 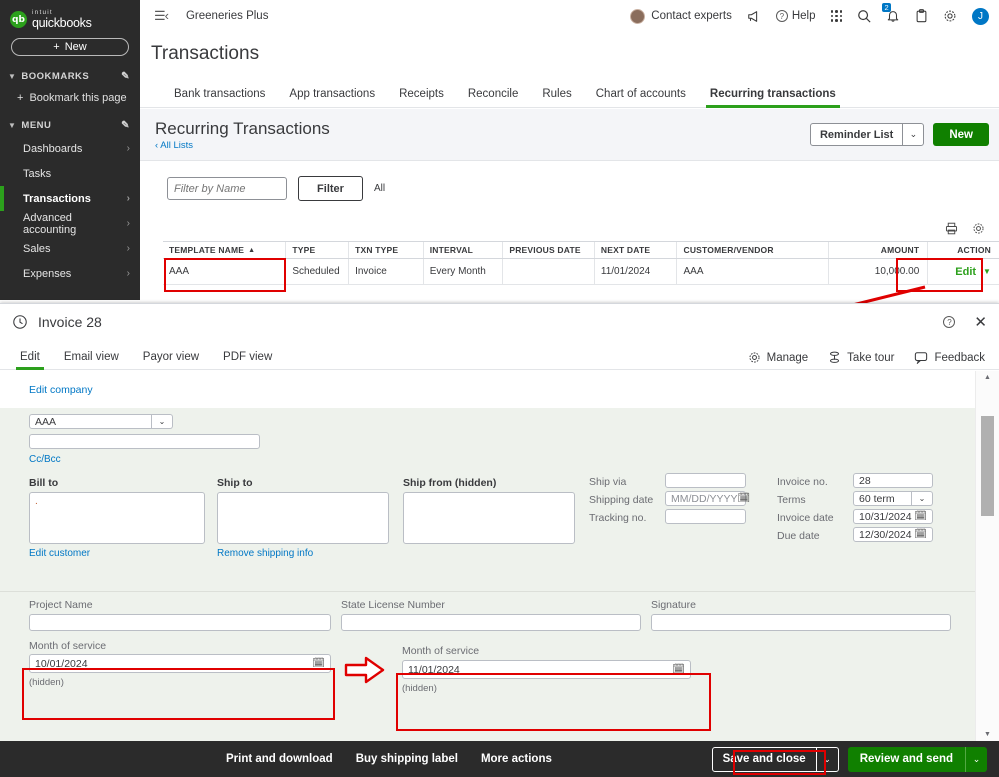 I want to click on chevron-down-icon: ▼, so click(x=987, y=271).